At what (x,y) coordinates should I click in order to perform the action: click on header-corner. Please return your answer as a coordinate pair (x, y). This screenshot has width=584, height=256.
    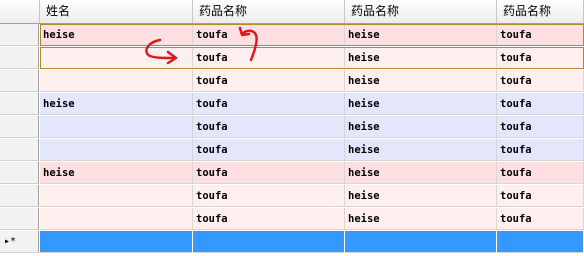
    Looking at the image, I should click on (20, 11).